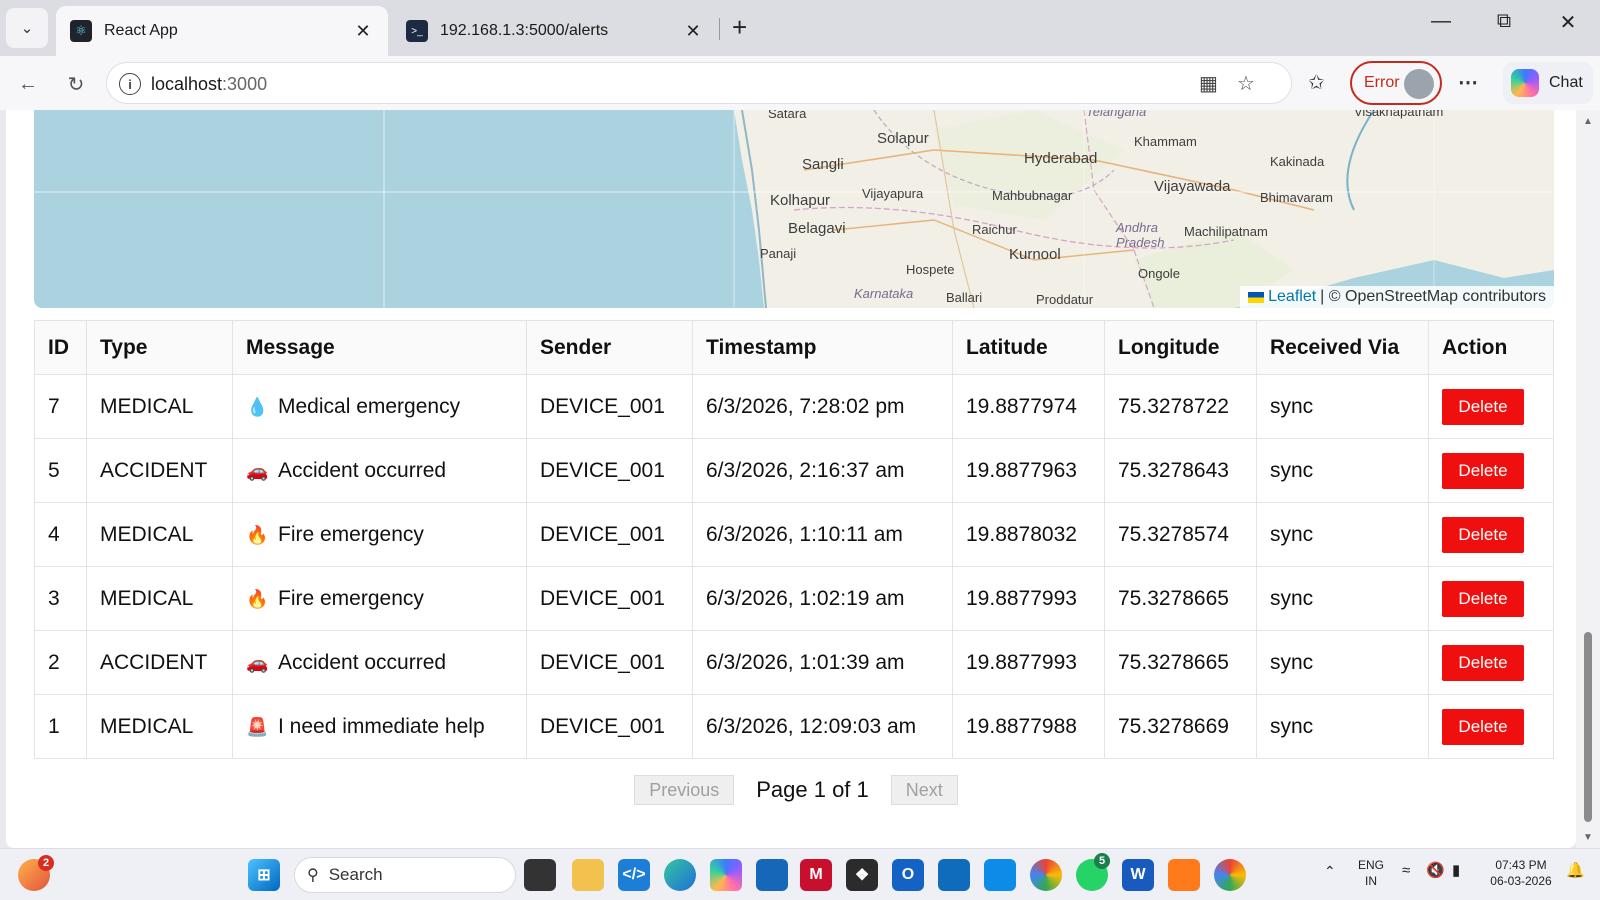 This screenshot has width=1600, height=900. Describe the element at coordinates (634, 875) in the screenshot. I see `vscode-icon: </>` at that location.